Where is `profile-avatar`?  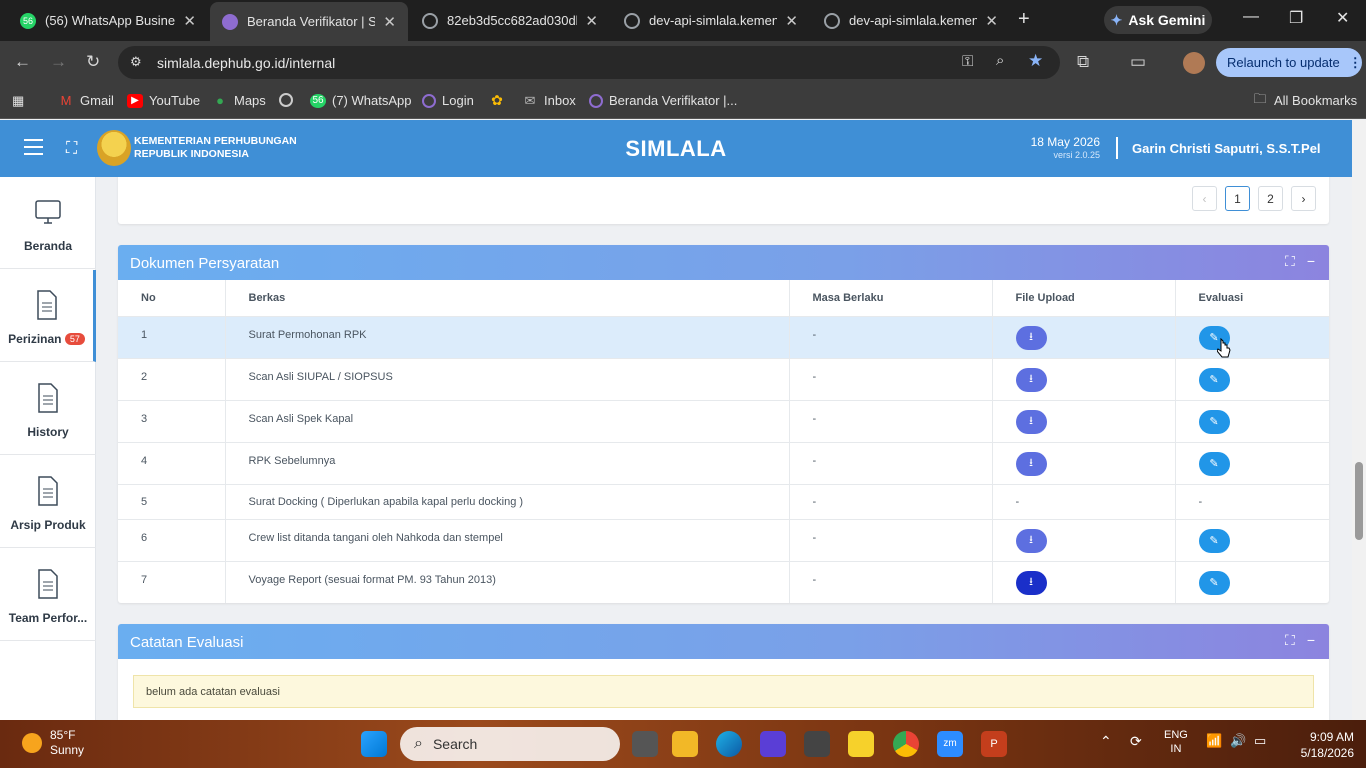
profile-avatar is located at coordinates (1194, 63).